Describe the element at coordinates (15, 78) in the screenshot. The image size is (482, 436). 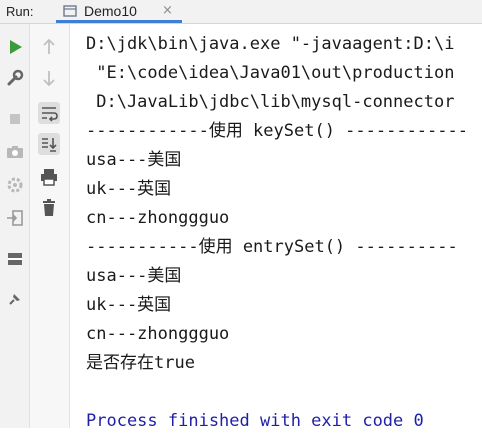
I see `wrench-icon` at that location.